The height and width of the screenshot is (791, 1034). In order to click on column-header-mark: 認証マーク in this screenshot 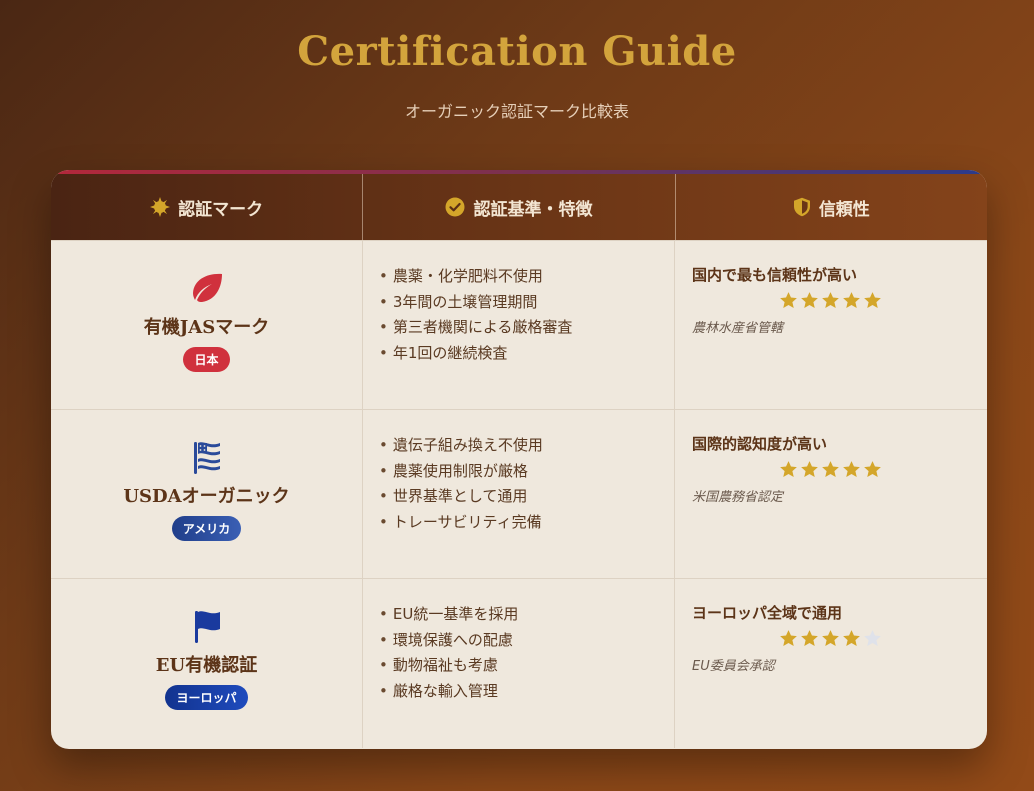, I will do `click(207, 207)`.